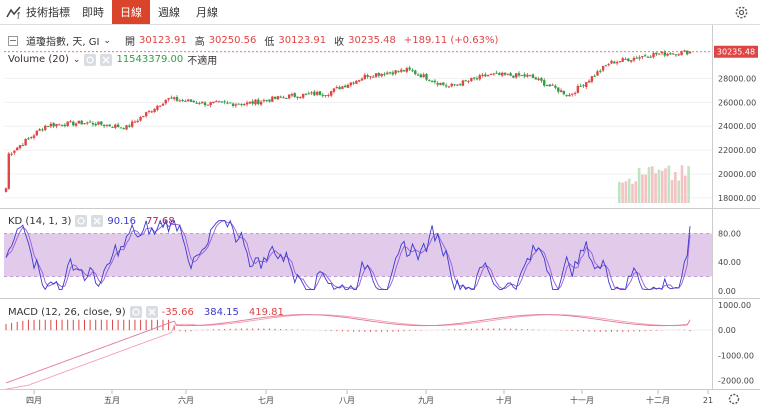 The image size is (760, 410). Describe the element at coordinates (658, 400) in the screenshot. I see `month-label: 十二月` at that location.